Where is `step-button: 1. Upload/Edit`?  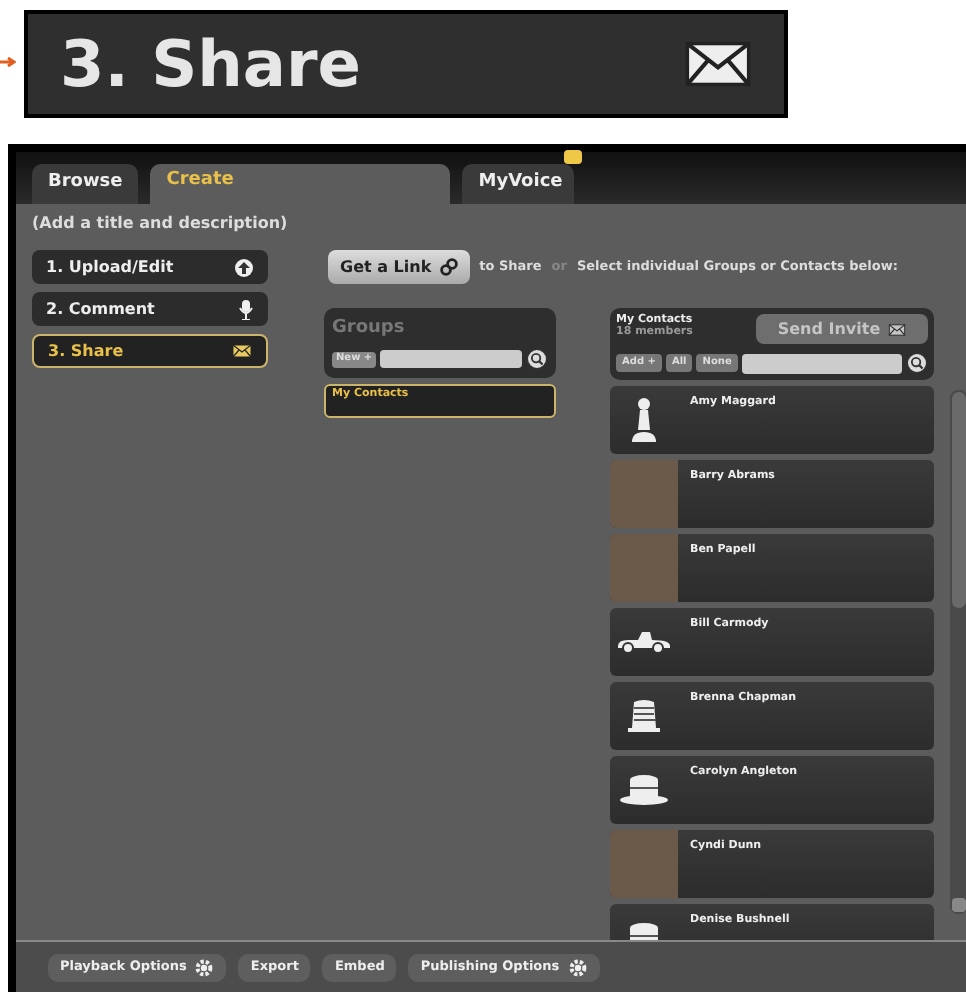
step-button: 1. Upload/Edit is located at coordinates (150, 267).